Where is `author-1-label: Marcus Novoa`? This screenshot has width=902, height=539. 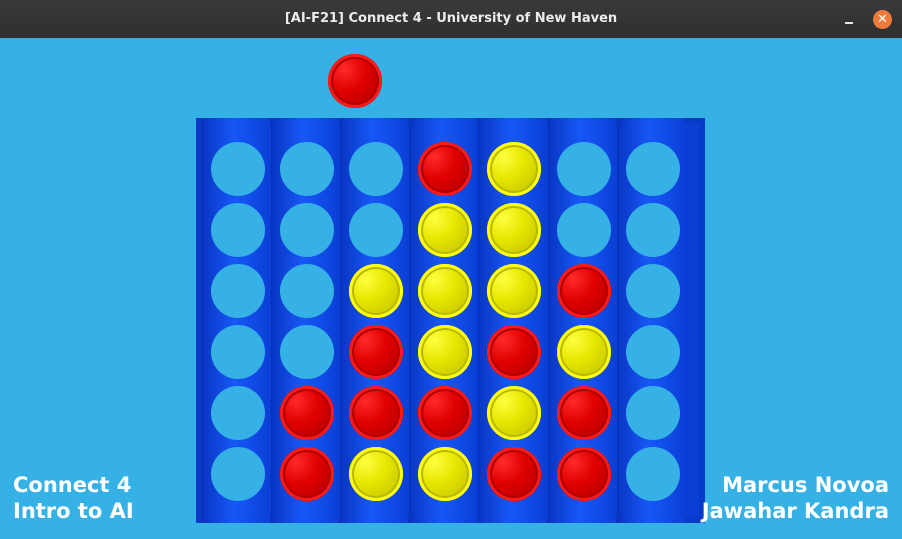 author-1-label: Marcus Novoa is located at coordinates (805, 485).